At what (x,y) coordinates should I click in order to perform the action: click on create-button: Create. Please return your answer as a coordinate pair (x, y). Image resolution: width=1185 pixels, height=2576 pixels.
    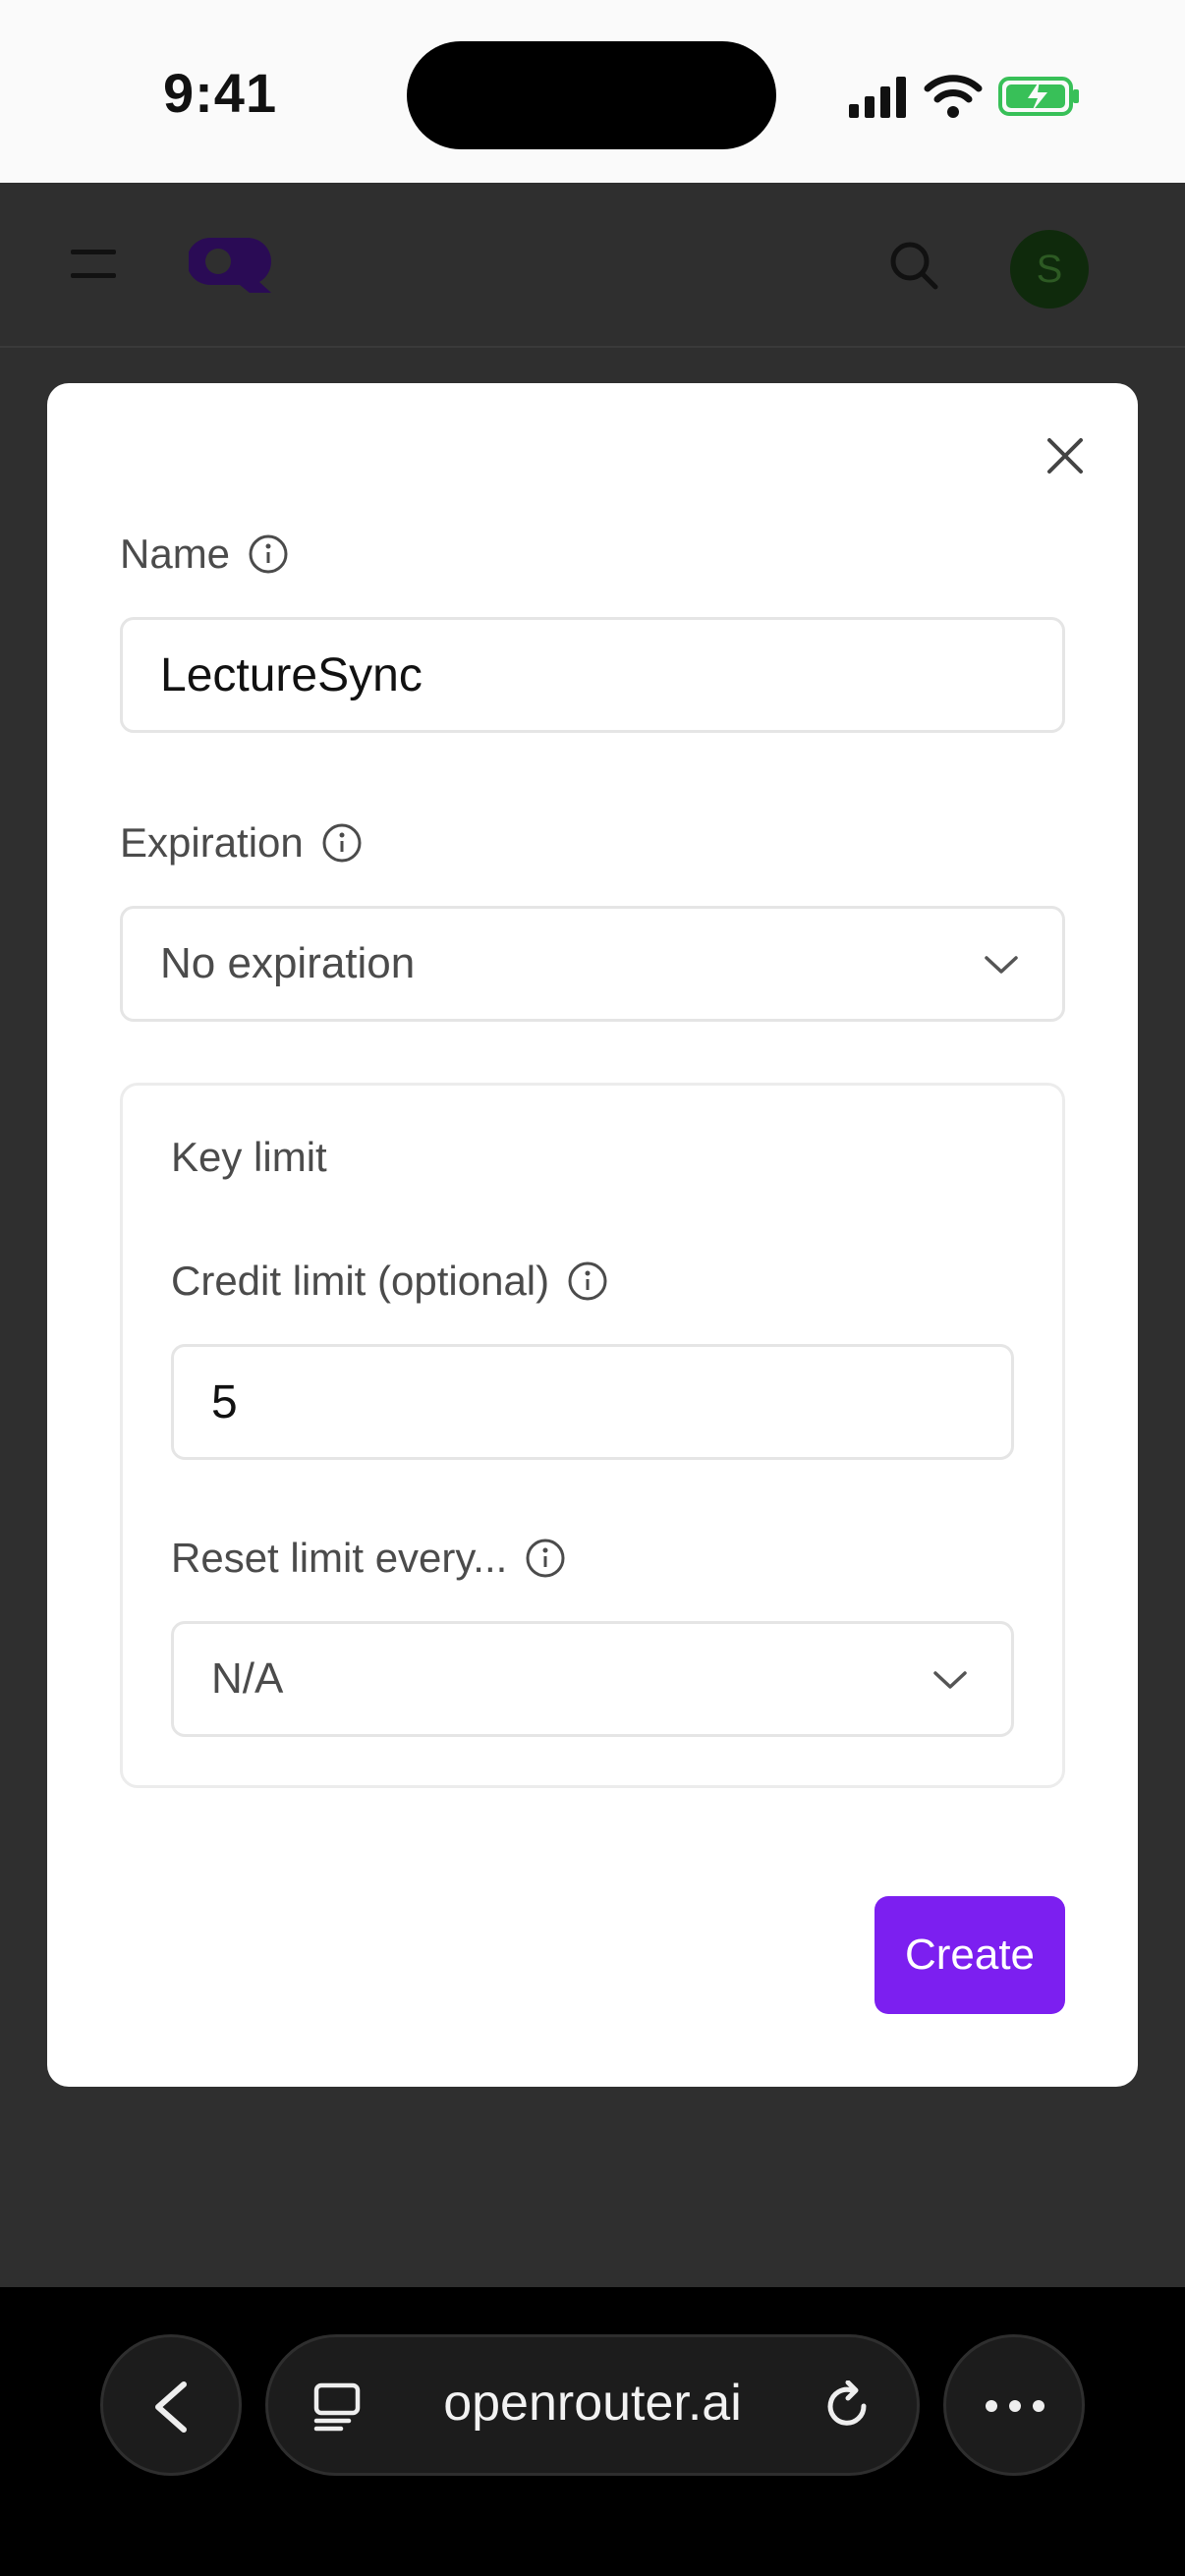
    Looking at the image, I should click on (970, 1955).